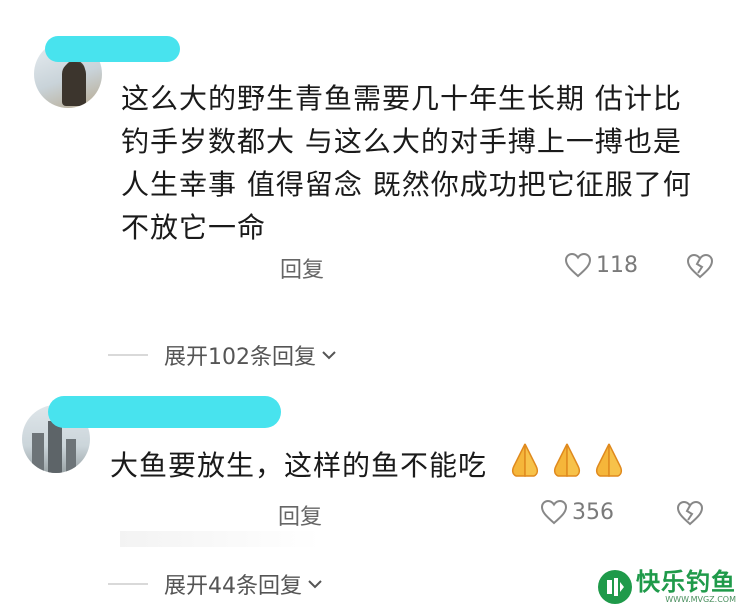 The image size is (750, 607). I want to click on like-count: 356, so click(593, 512).